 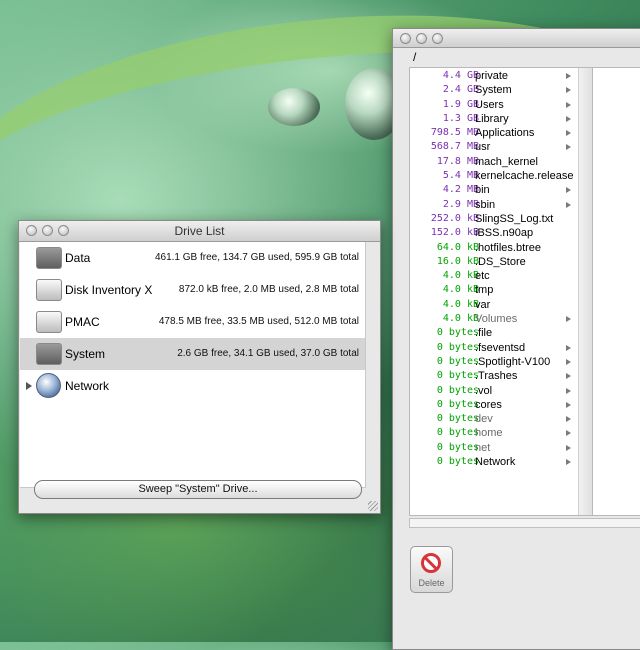 I want to click on file-row: 0 bytes net, so click(x=501, y=449).